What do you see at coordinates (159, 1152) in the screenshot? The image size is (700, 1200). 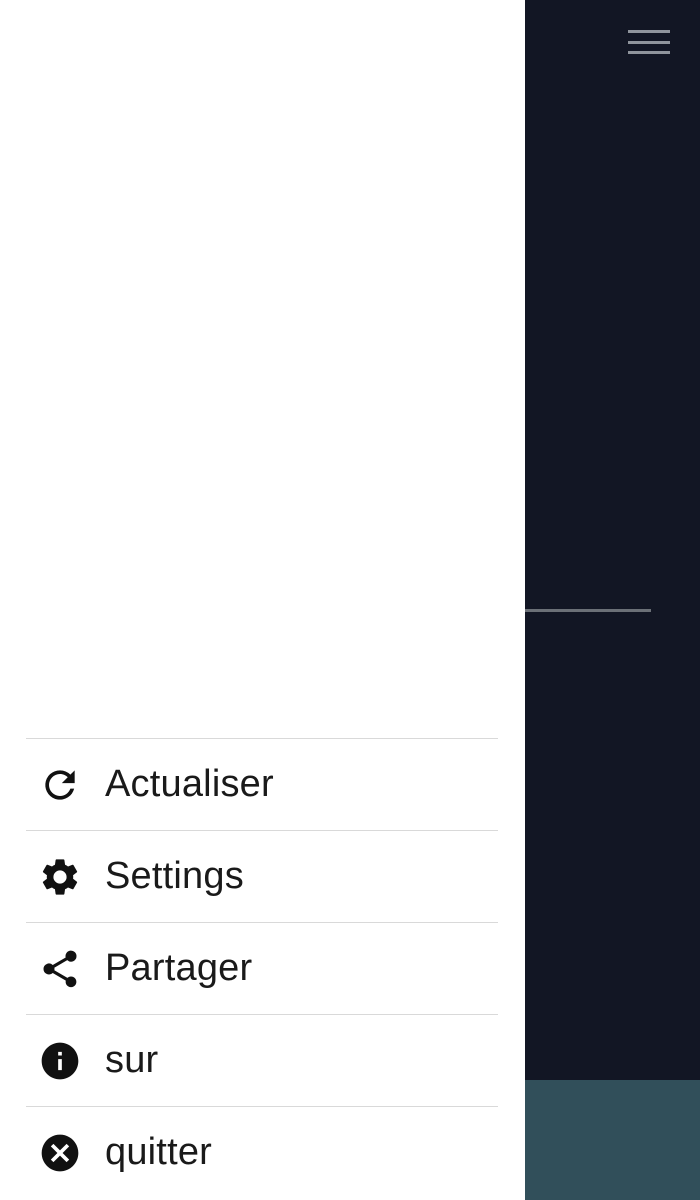 I see `menu-item-label: quitter` at bounding box center [159, 1152].